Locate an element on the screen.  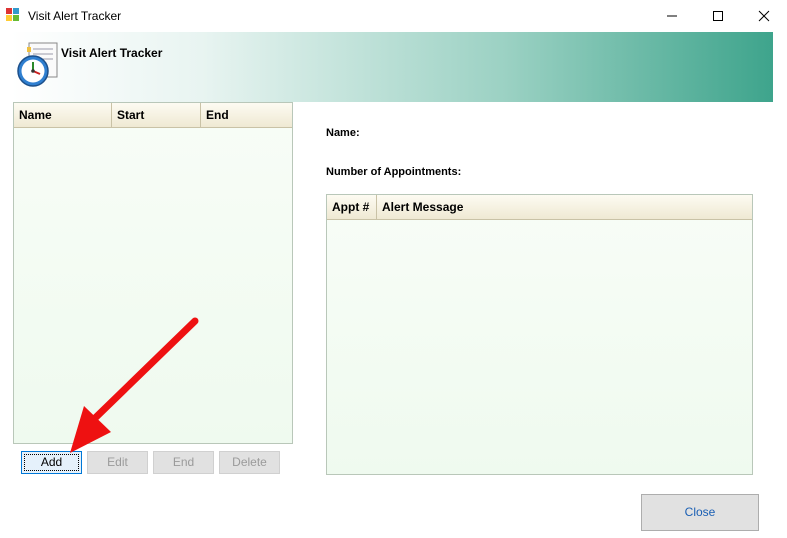
close-icon is located at coordinates (764, 16).